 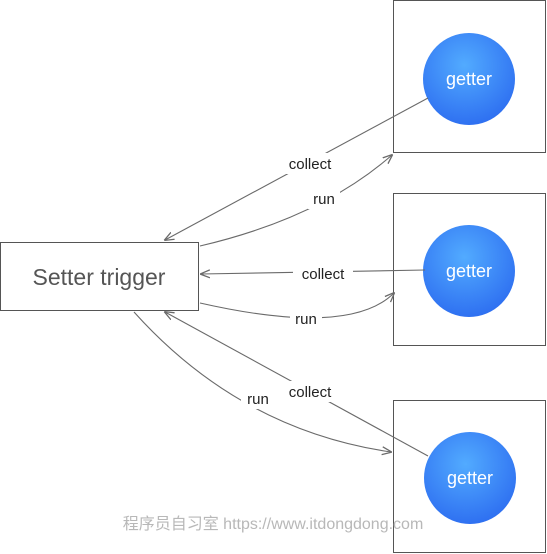 I want to click on getter-label-bottom: getter, so click(x=470, y=478).